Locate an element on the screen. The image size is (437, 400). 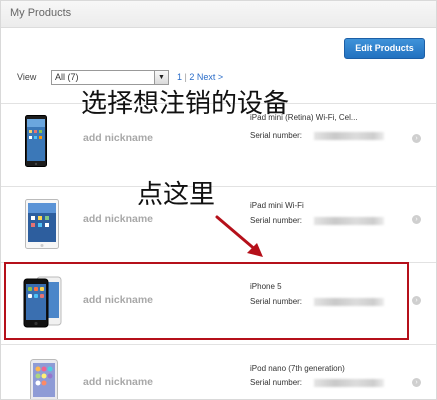
next-page-link: Next > is located at coordinates (210, 77).